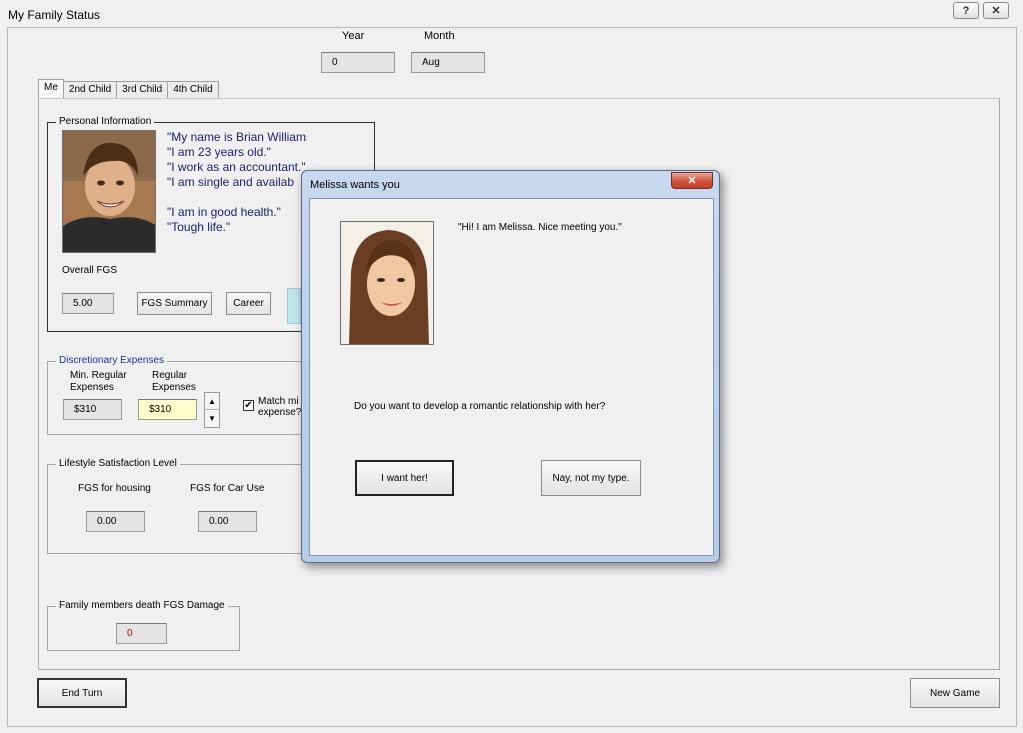 The width and height of the screenshot is (1023, 733). I want to click on regular-expenses-label-line1: Regular, so click(170, 375).